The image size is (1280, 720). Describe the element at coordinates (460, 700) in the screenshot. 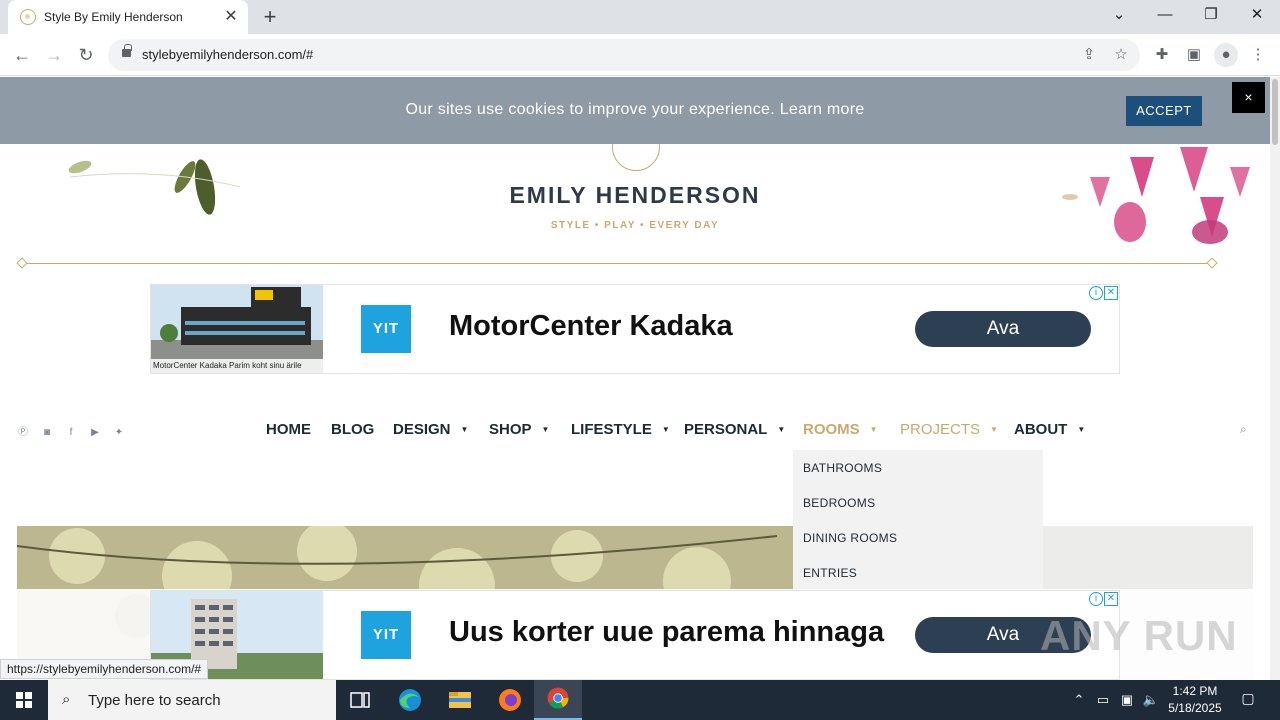

I see `file-explorer-icon` at that location.